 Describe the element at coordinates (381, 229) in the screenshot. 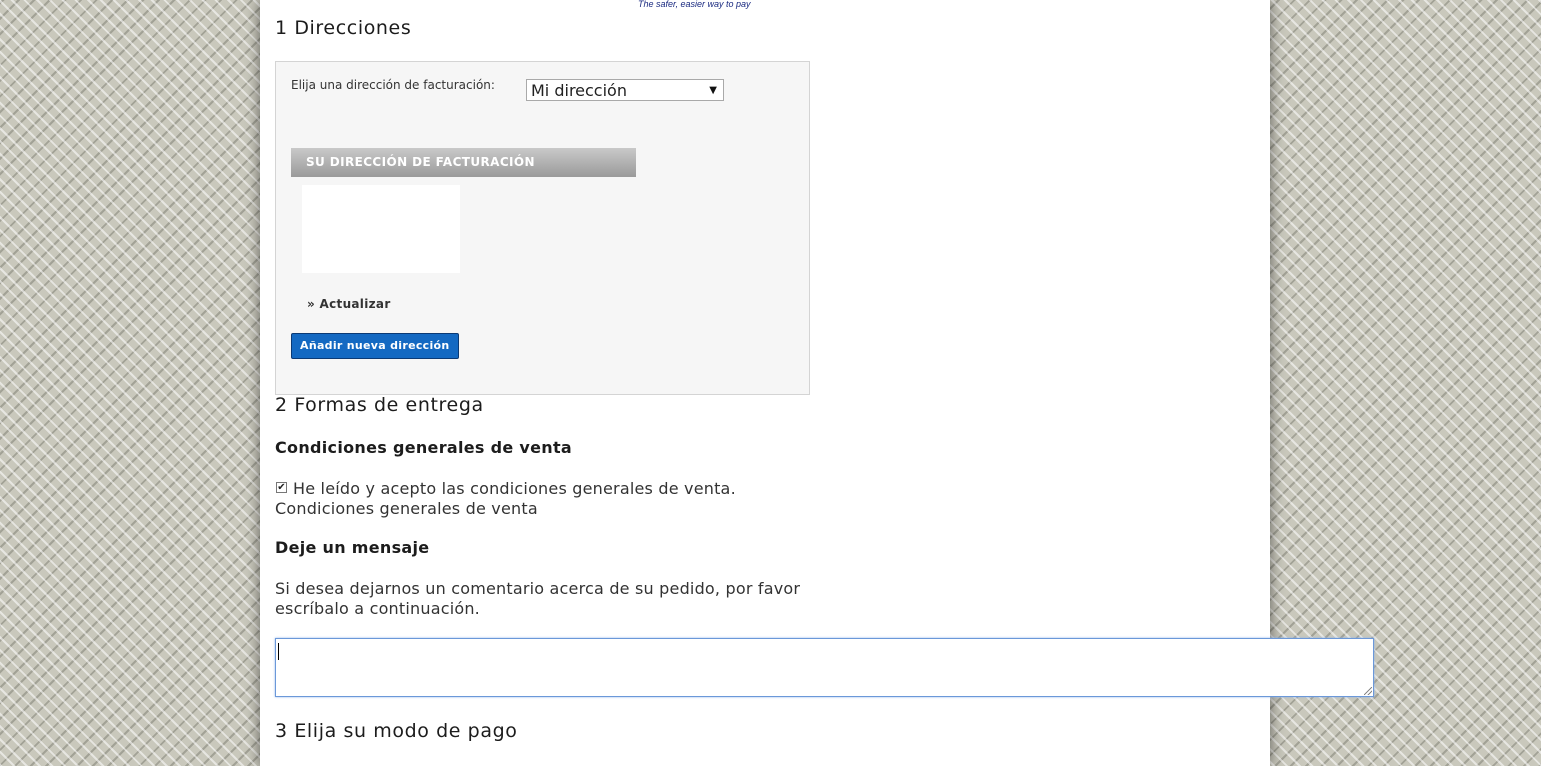

I see `billing-address-content` at that location.